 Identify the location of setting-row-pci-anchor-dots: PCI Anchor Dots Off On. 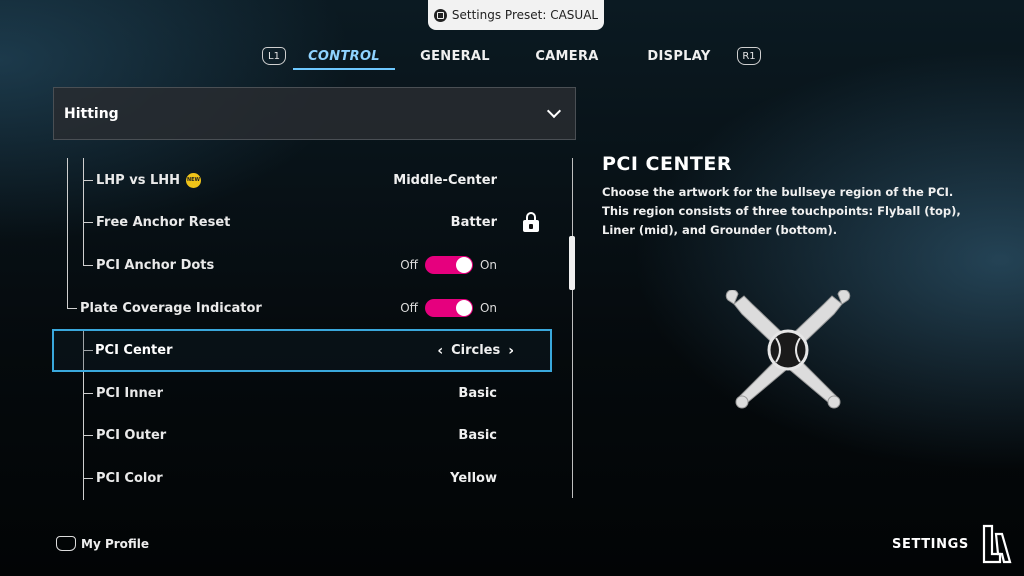
(303, 265).